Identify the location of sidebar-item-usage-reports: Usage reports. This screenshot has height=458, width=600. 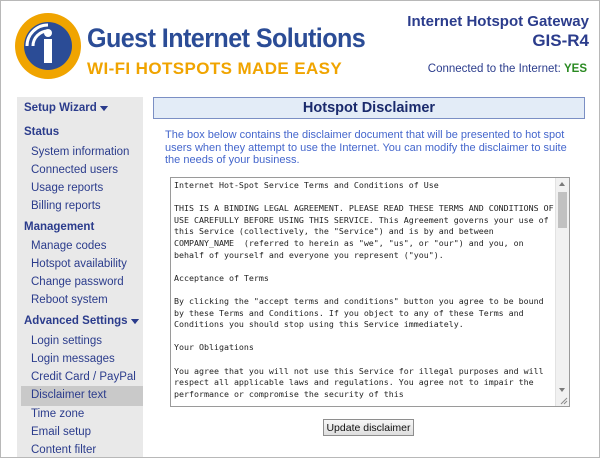
(67, 188).